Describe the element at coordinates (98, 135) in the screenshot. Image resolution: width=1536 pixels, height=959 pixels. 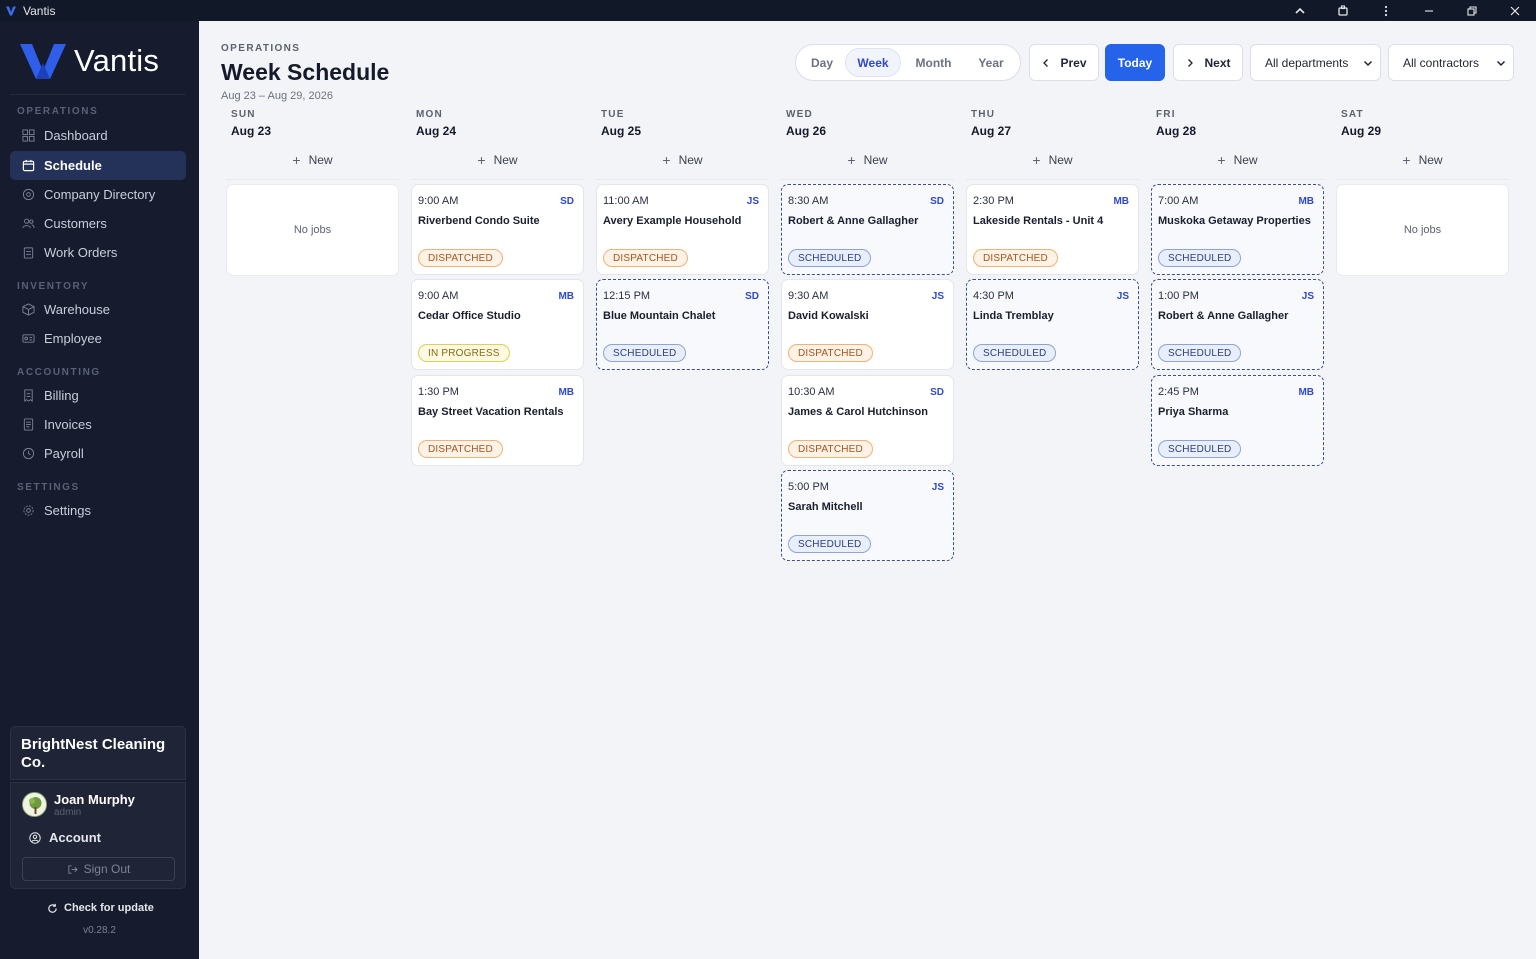
I see `sidebar-item-dashboard: Dashboard` at that location.